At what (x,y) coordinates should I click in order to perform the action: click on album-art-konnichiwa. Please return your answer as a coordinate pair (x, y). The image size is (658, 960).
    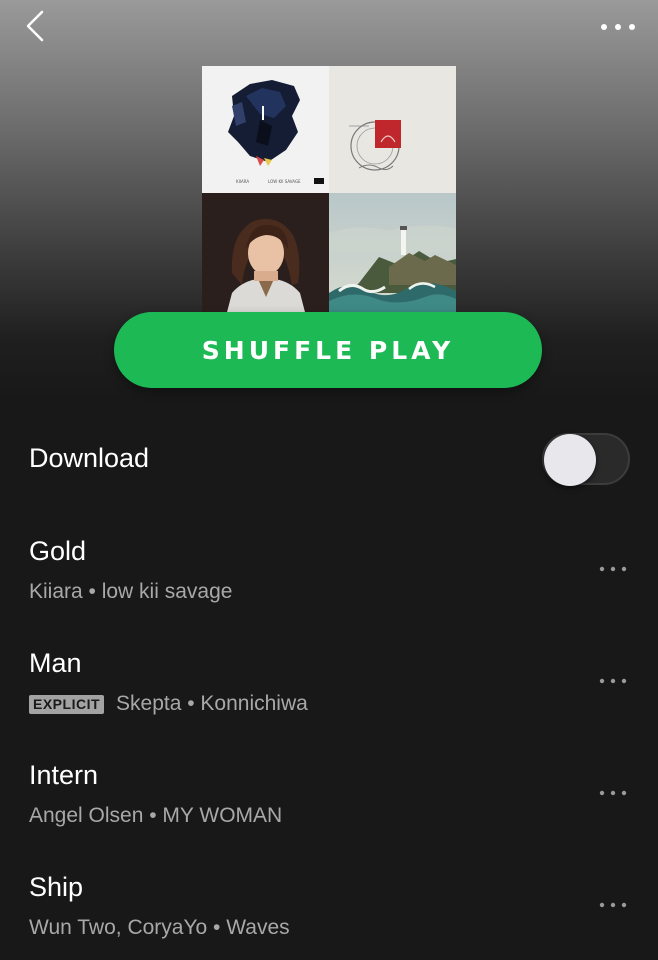
    Looking at the image, I should click on (392, 129).